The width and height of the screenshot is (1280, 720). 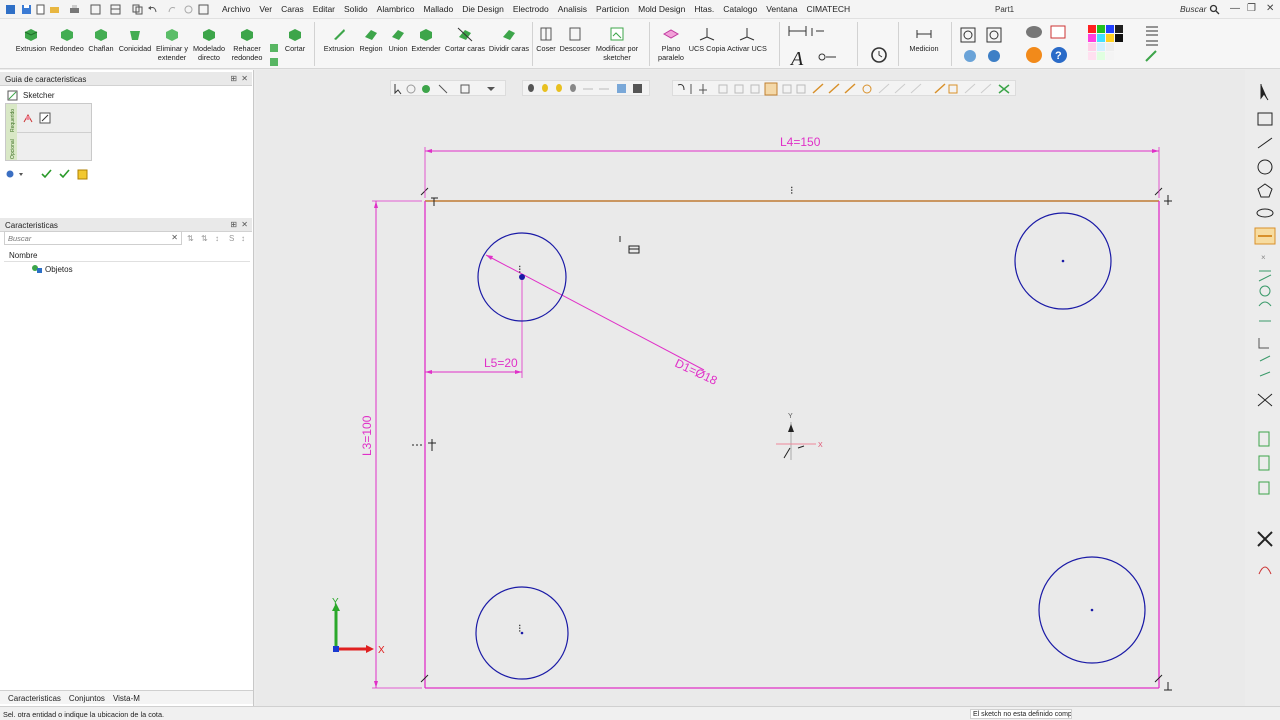 I want to click on spline-icon, so click(x=1265, y=304).